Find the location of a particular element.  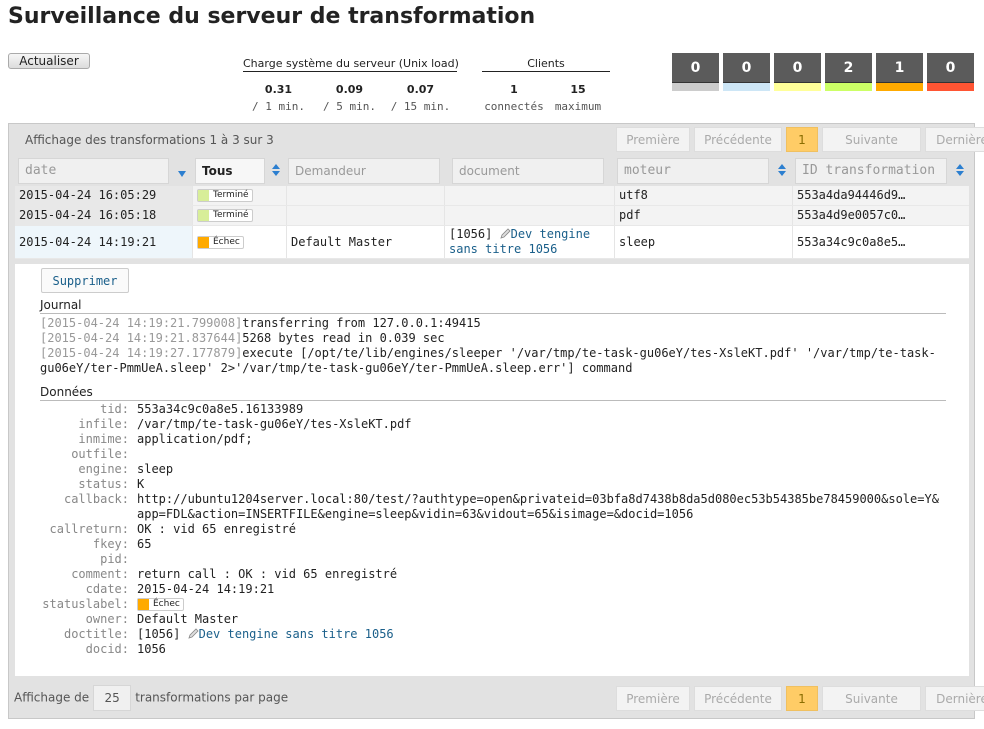

top-pager: Première Précédente 1 Suivante Dernière is located at coordinates (798, 139).